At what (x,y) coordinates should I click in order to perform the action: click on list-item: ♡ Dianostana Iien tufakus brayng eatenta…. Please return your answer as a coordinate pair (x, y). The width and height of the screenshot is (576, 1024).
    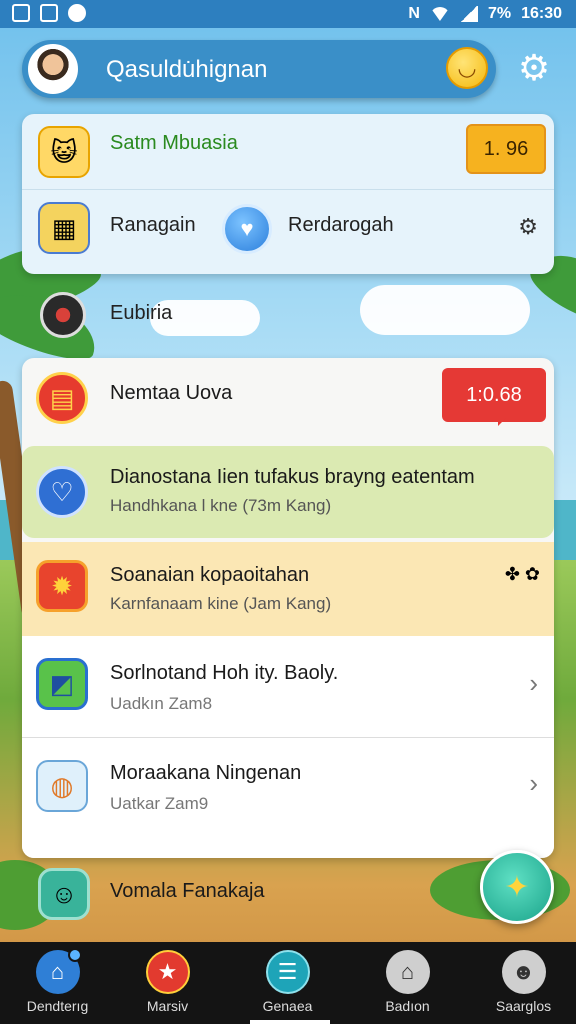
    Looking at the image, I should click on (288, 492).